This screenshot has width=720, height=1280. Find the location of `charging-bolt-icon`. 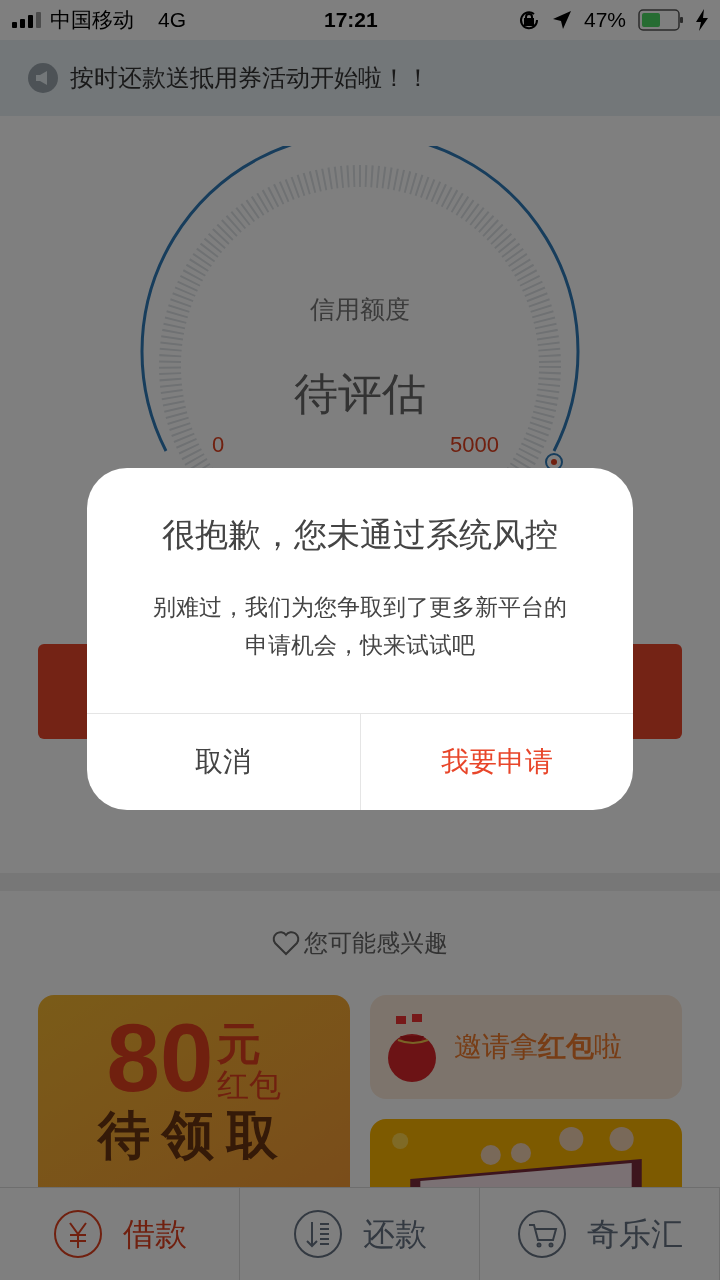

charging-bolt-icon is located at coordinates (702, 20).